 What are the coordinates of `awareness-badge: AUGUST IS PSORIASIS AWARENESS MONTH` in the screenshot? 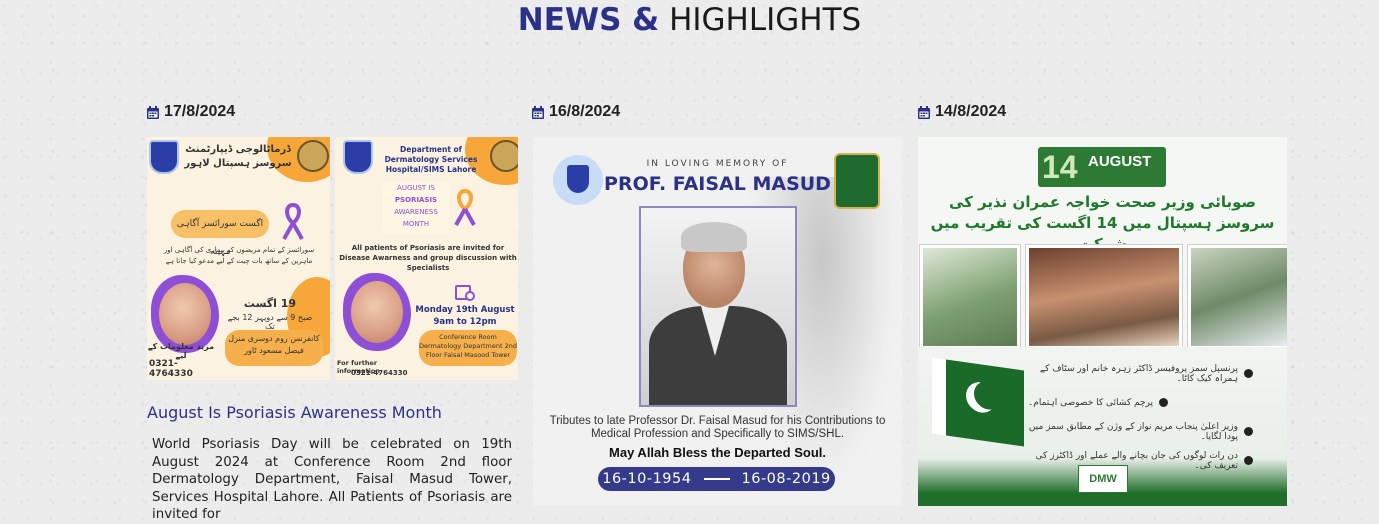 It's located at (416, 208).